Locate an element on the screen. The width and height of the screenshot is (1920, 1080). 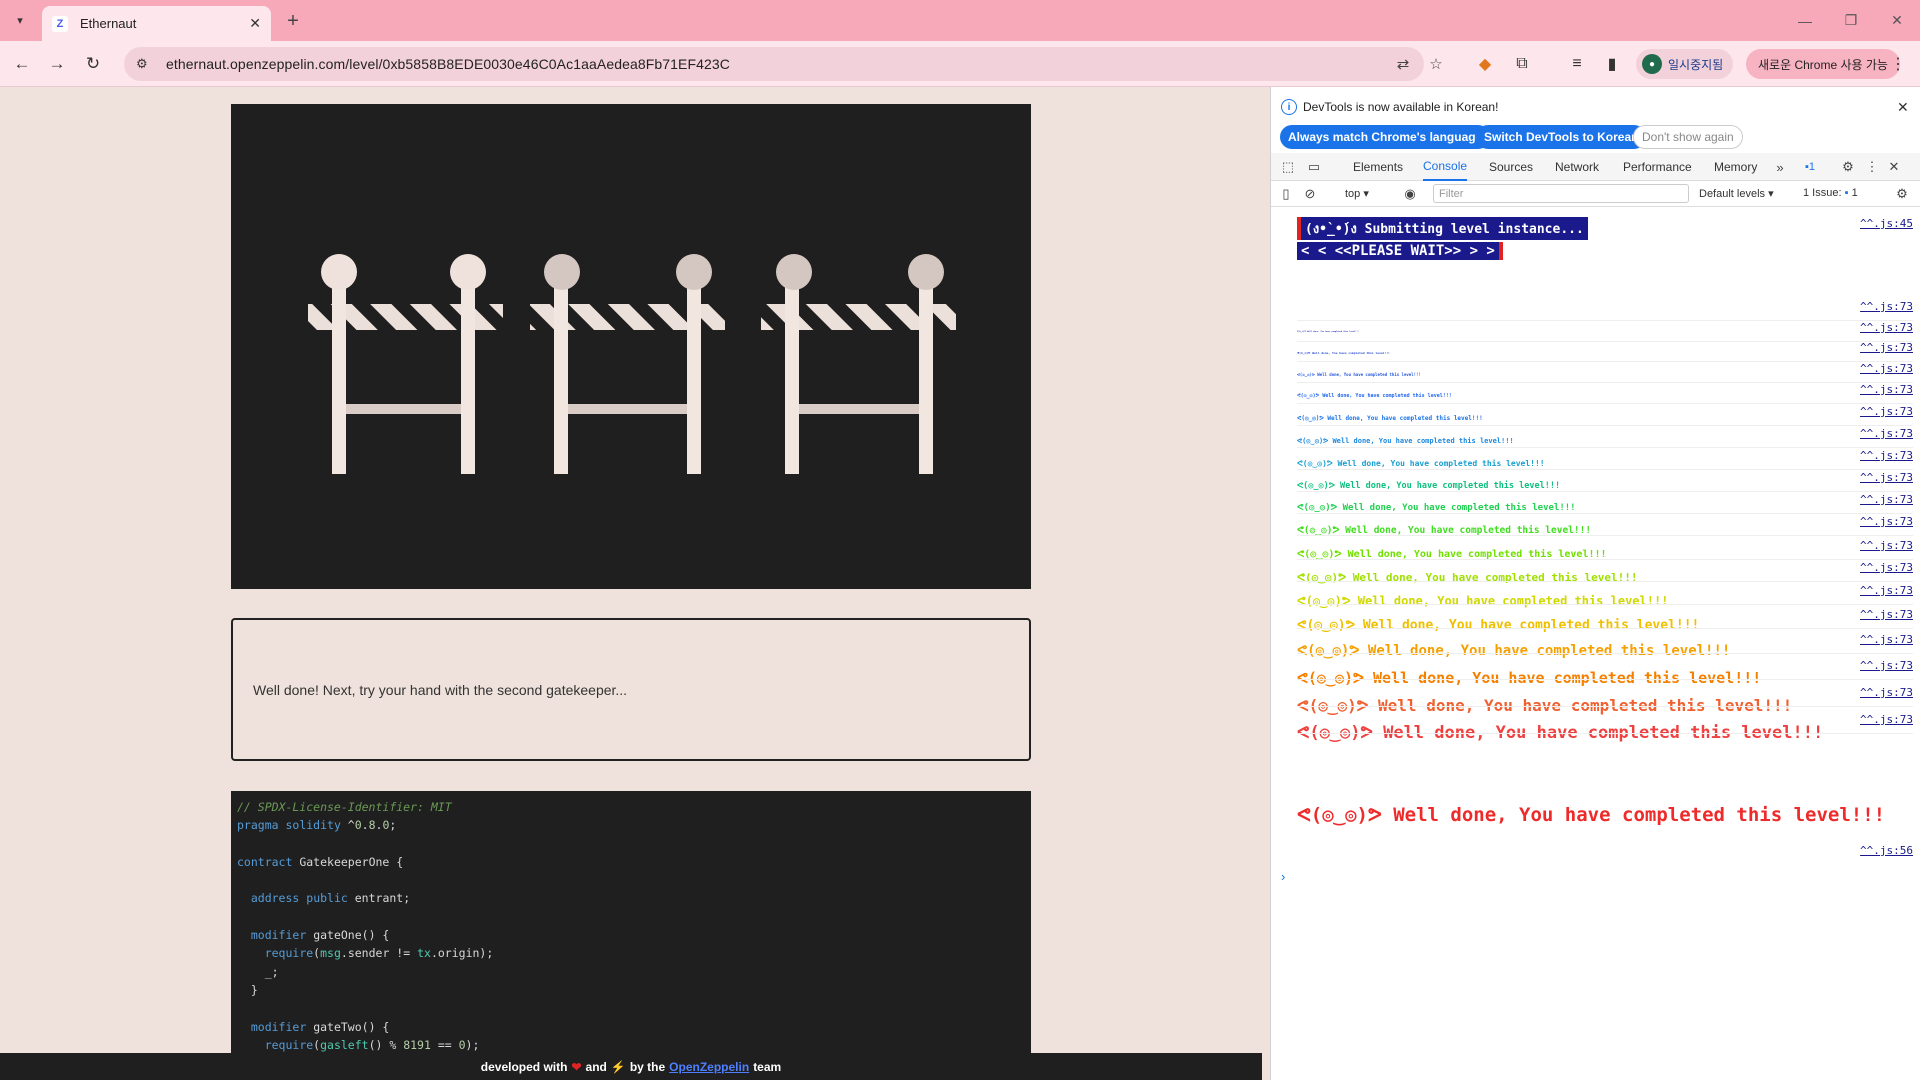
issues-indicator: 1 Issue: ▪ 1 is located at coordinates (1830, 193).